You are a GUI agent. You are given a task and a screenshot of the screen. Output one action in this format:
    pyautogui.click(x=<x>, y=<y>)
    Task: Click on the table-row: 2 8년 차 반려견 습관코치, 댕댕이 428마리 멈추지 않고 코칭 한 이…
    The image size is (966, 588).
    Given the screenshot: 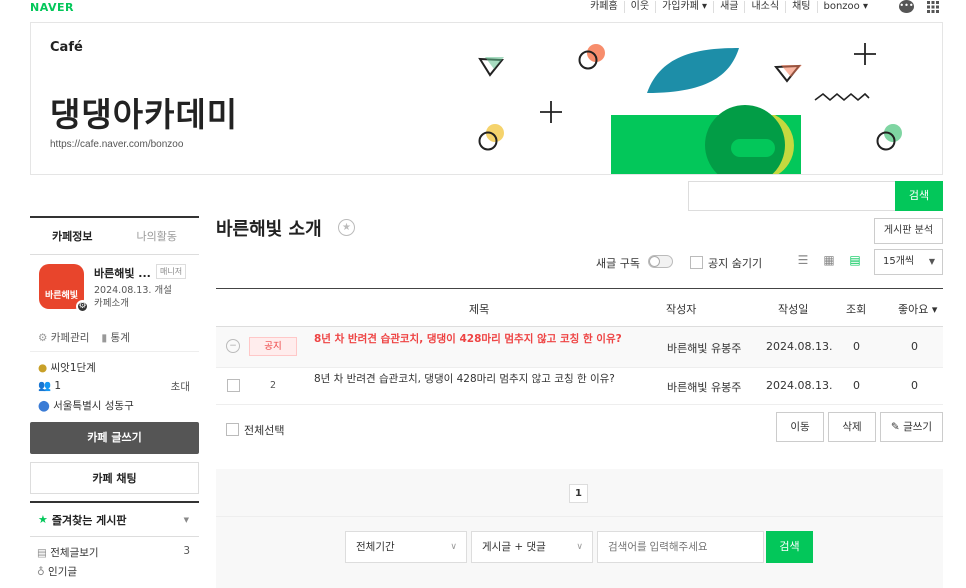 What is the action you would take?
    pyautogui.click(x=579, y=386)
    